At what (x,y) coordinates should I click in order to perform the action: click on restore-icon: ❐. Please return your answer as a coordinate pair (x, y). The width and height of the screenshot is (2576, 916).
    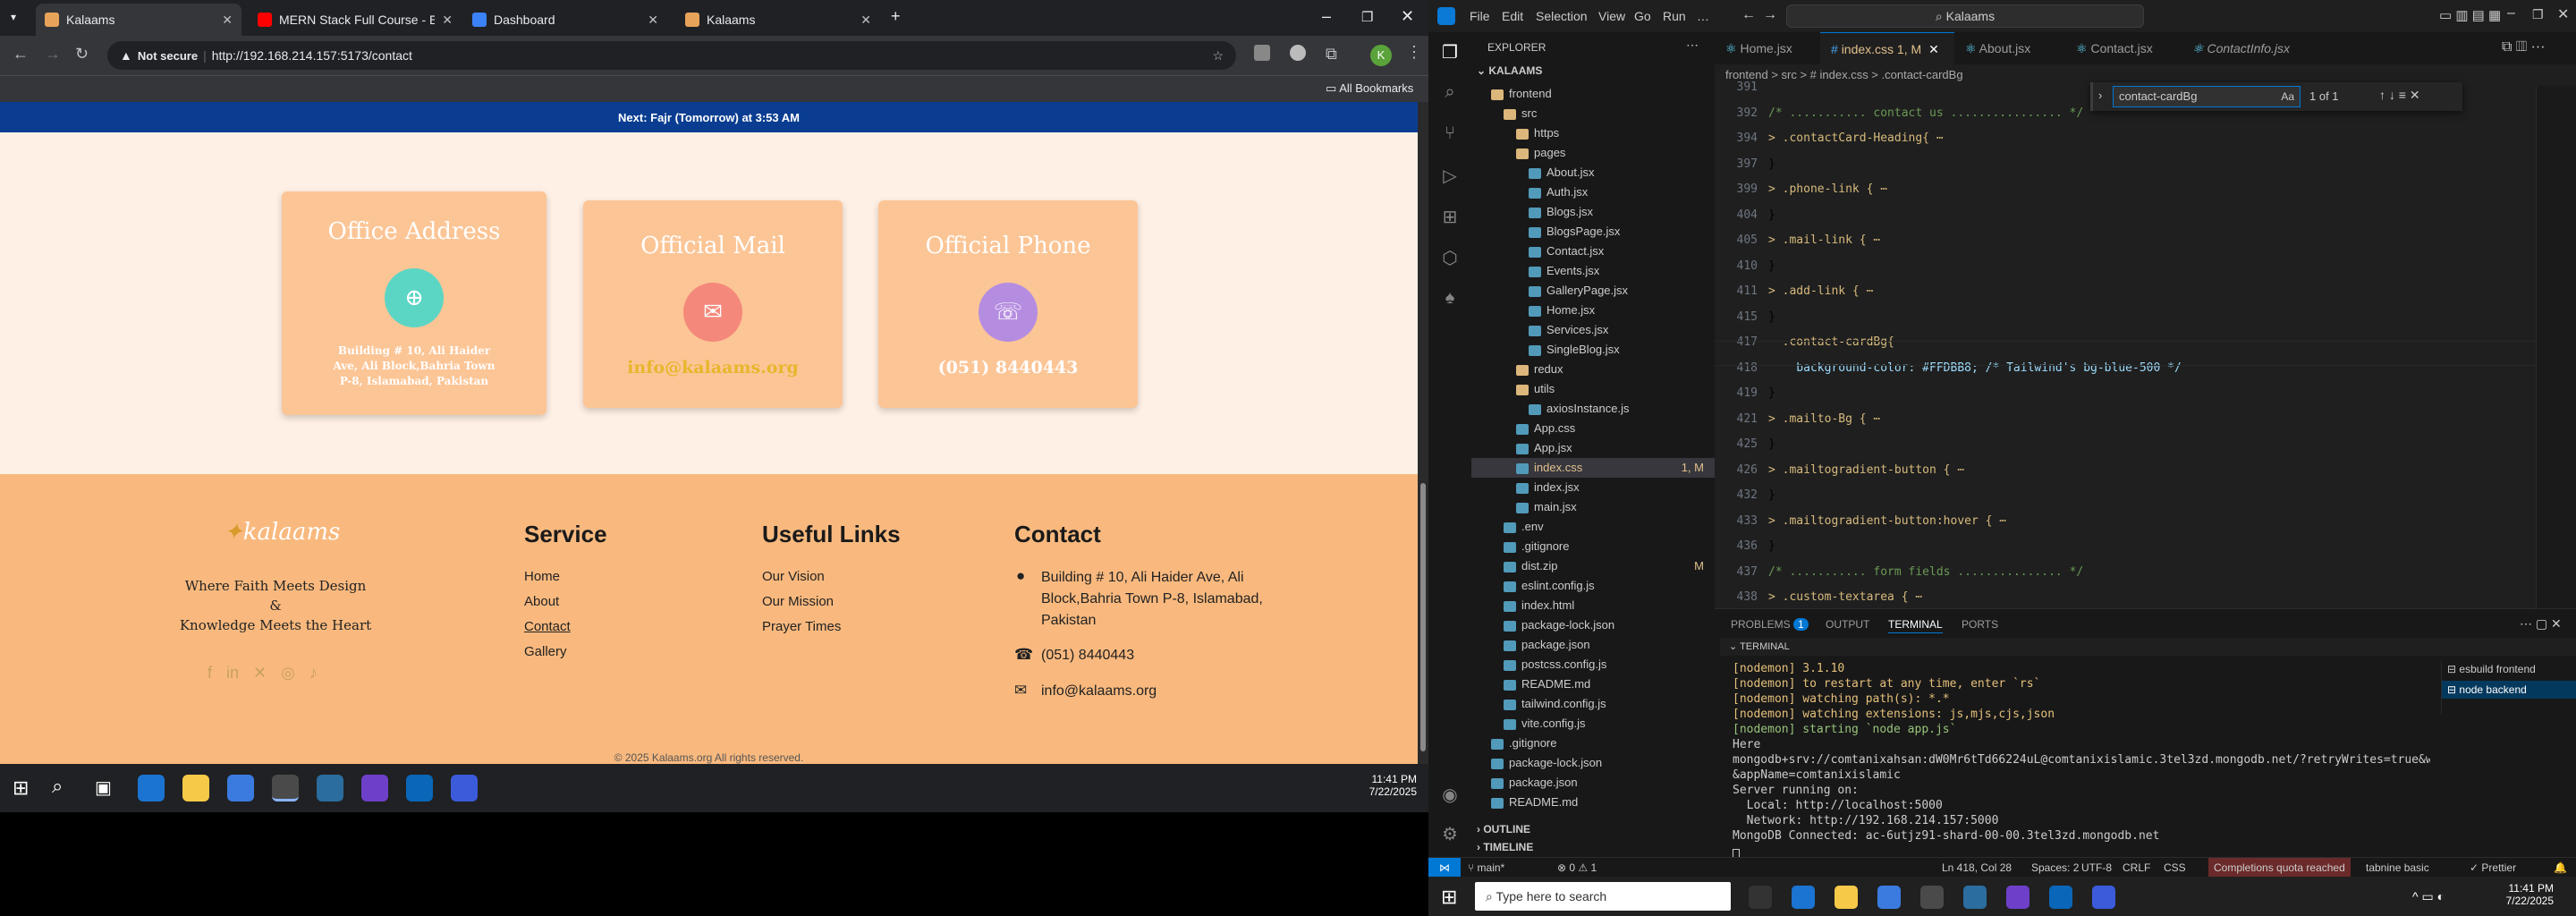
    Looking at the image, I should click on (1367, 17).